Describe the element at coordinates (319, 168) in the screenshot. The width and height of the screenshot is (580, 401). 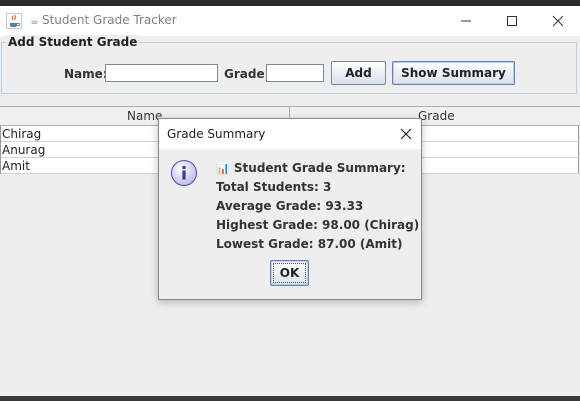
I see `summary-heading-text: Student Grade Summary:` at that location.